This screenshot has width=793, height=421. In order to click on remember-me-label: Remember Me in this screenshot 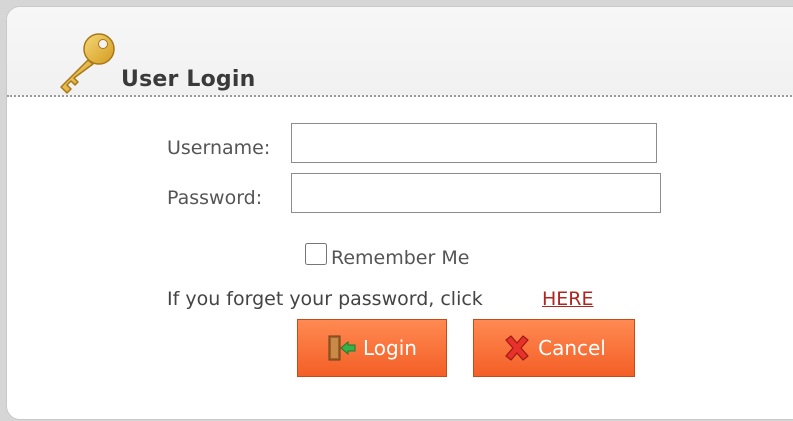, I will do `click(400, 258)`.